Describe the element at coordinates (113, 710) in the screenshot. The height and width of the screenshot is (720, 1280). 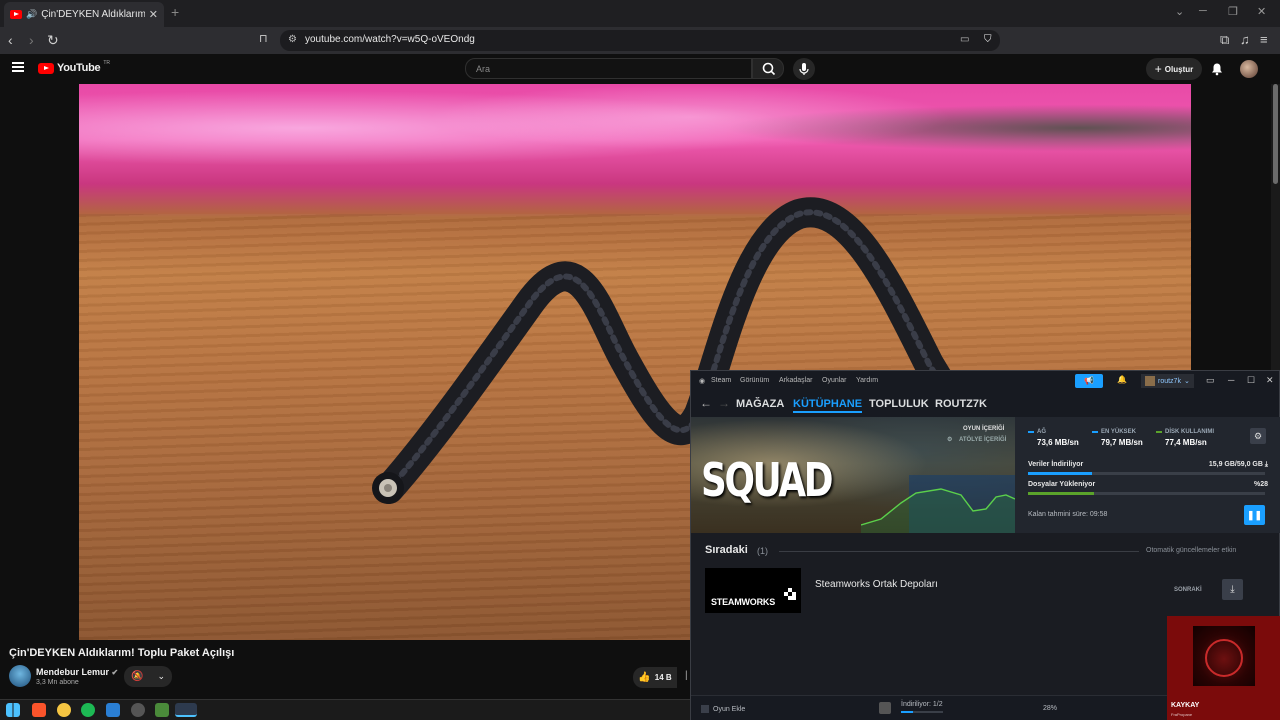
I see `app-icon-blue` at that location.